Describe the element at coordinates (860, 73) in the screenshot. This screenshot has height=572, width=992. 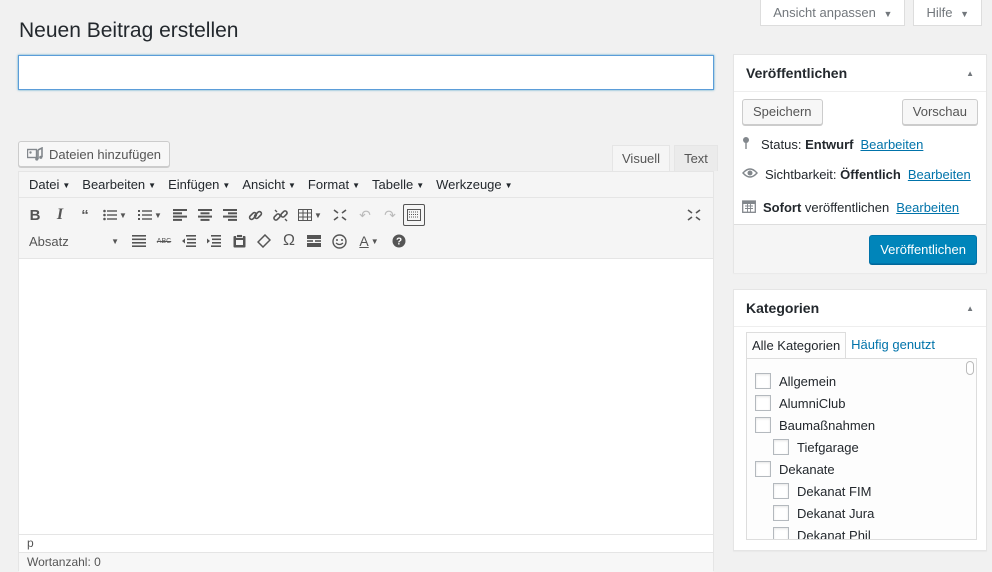
I see `publish-box-header: Veröffentlichen ▲` at that location.